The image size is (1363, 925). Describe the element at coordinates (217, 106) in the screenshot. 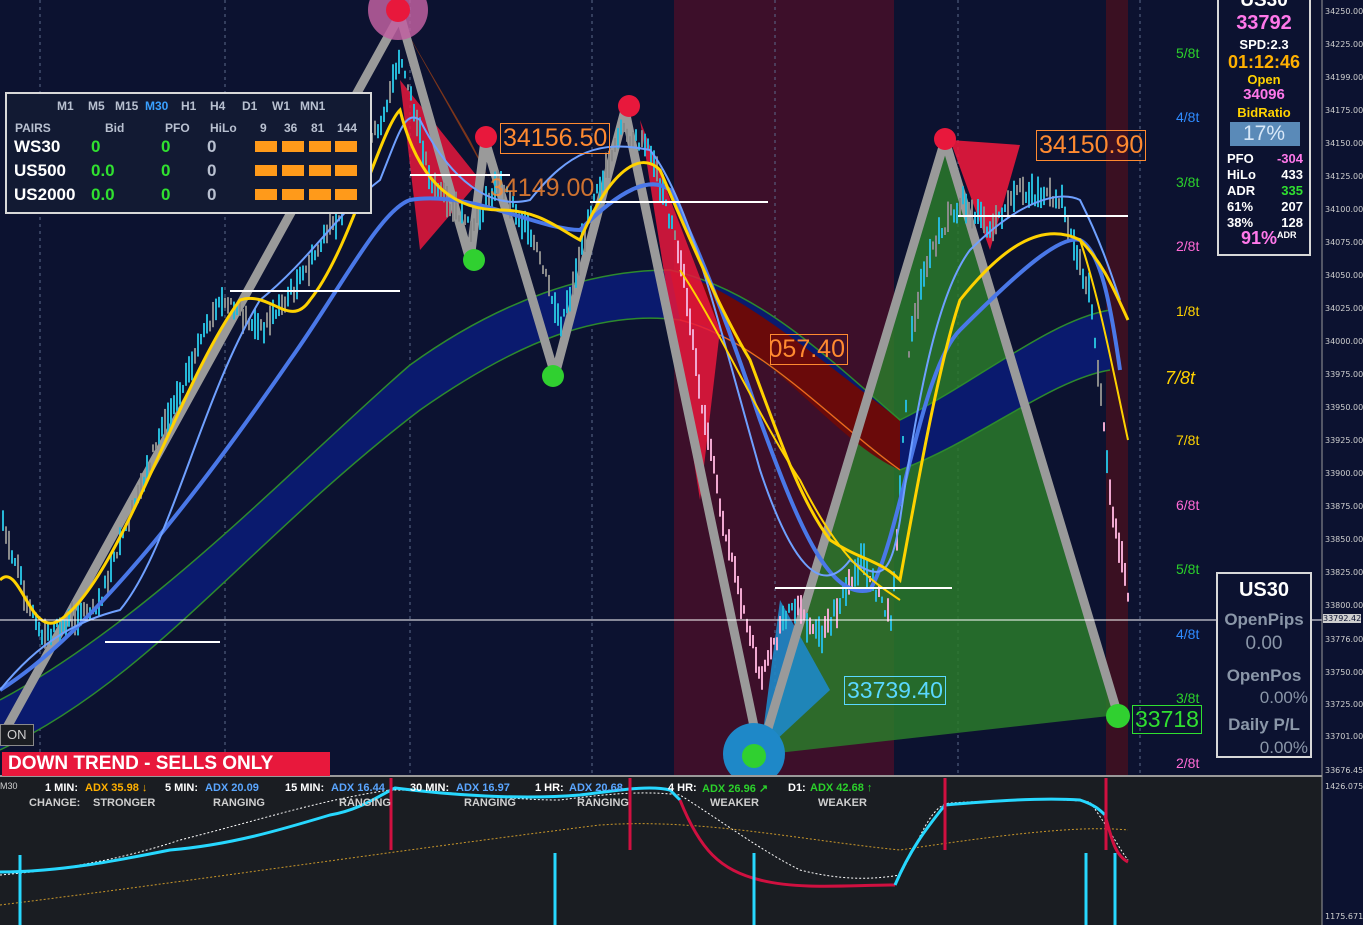

I see `timeframe-h4: H4` at that location.